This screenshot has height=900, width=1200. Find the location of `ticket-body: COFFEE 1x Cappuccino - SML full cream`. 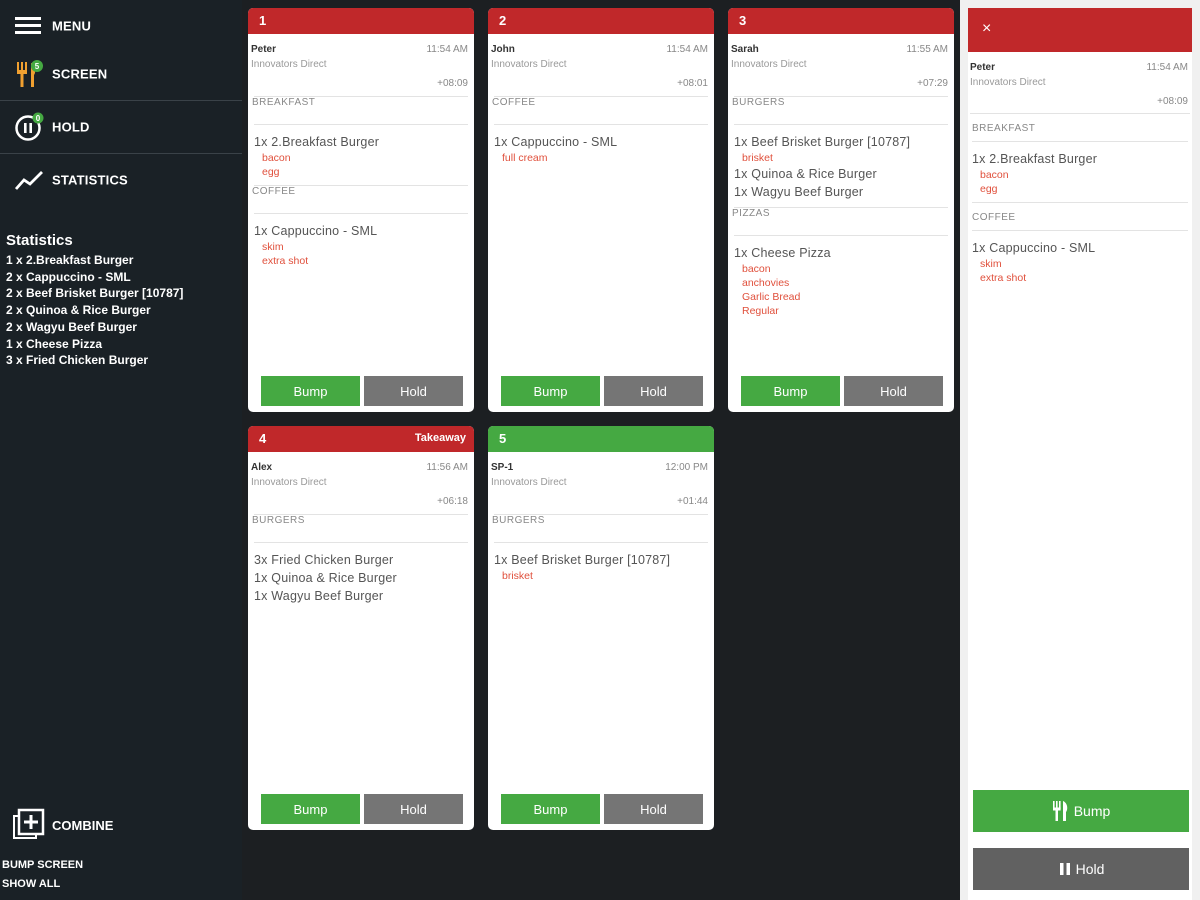

ticket-body: COFFEE 1x Cappuccino - SML full cream is located at coordinates (601, 134).